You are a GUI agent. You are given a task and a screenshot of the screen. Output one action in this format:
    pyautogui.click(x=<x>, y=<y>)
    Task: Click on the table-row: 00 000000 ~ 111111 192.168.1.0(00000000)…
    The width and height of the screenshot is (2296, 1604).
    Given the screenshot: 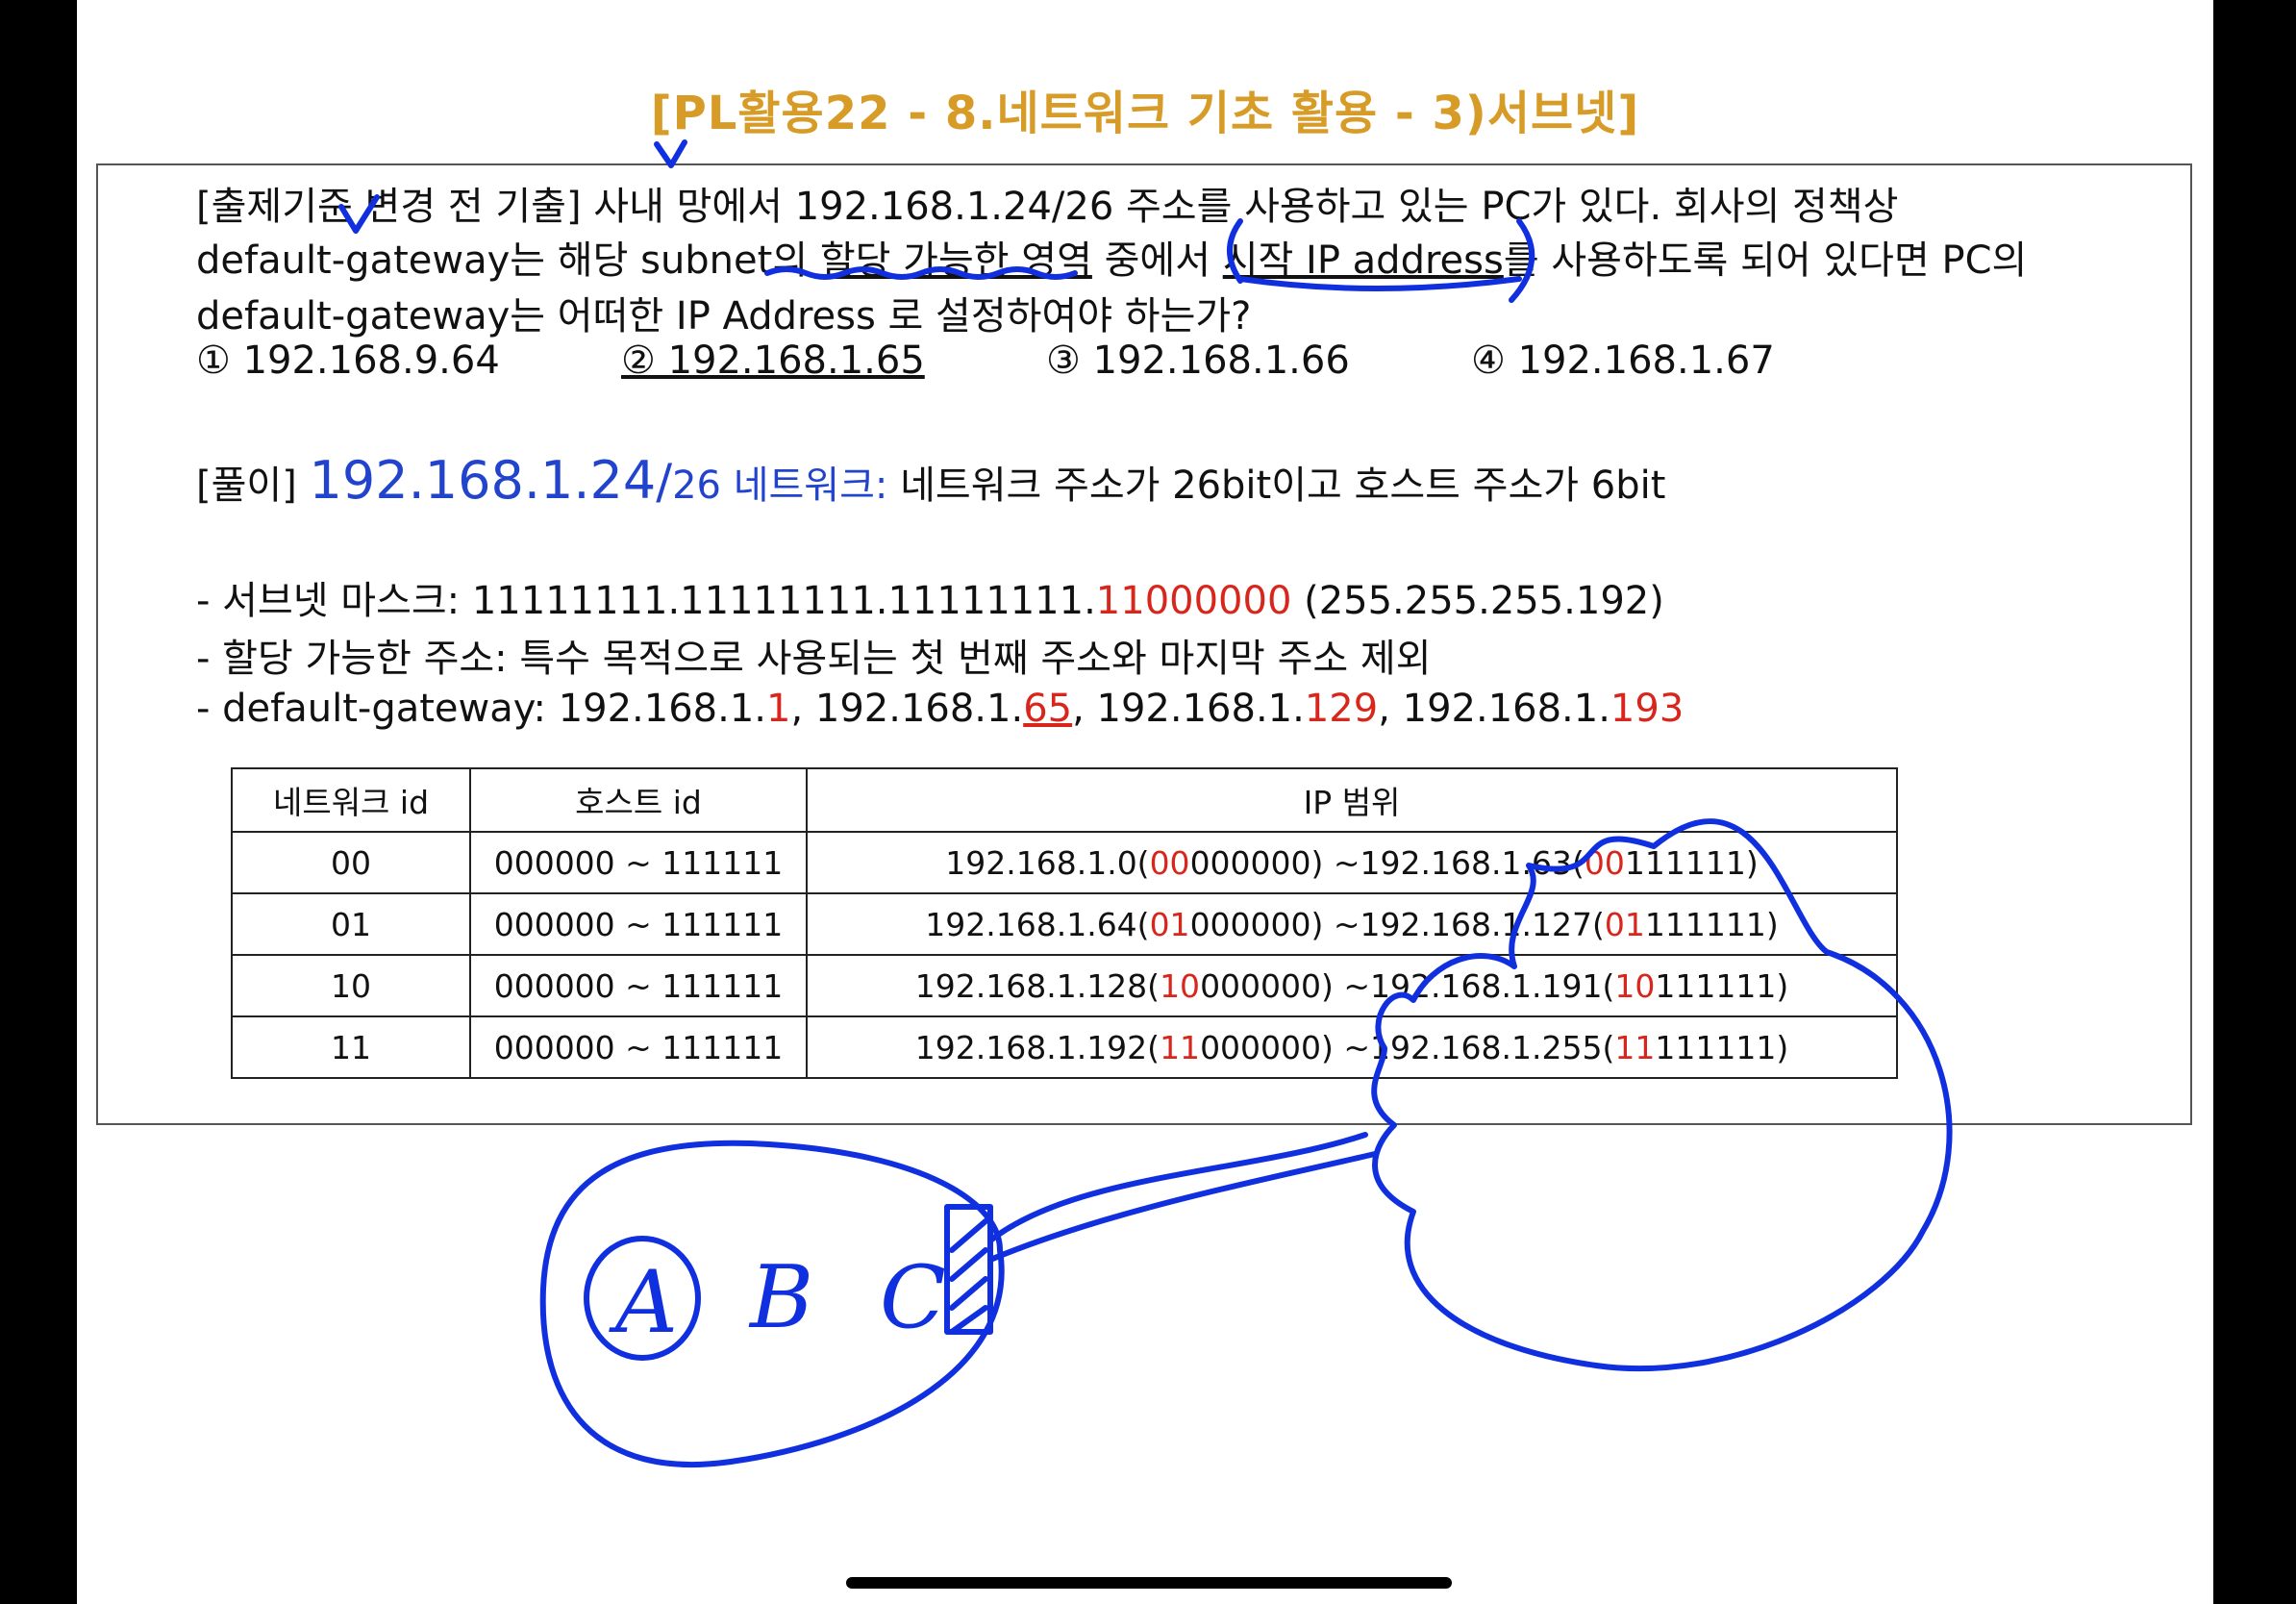 What is the action you would take?
    pyautogui.click(x=1064, y=862)
    